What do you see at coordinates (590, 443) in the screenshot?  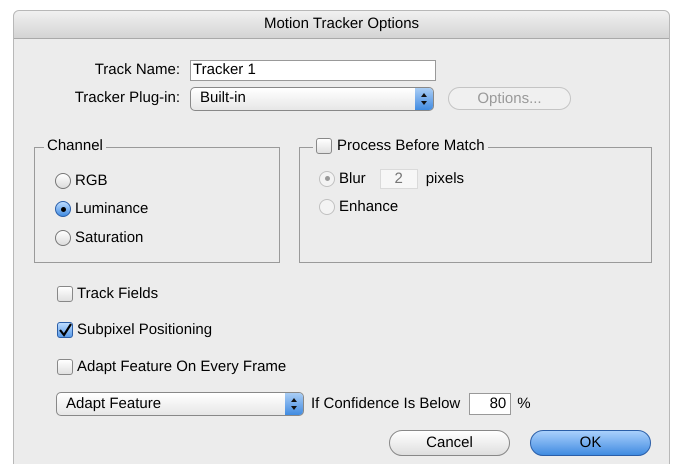 I see `ok-button: OK` at bounding box center [590, 443].